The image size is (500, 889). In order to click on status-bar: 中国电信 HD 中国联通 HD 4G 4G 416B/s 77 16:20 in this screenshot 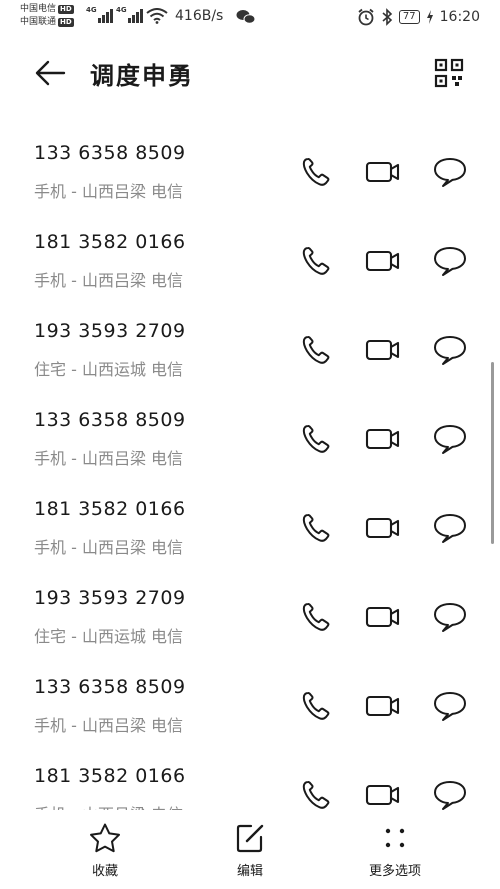, I will do `click(250, 17)`.